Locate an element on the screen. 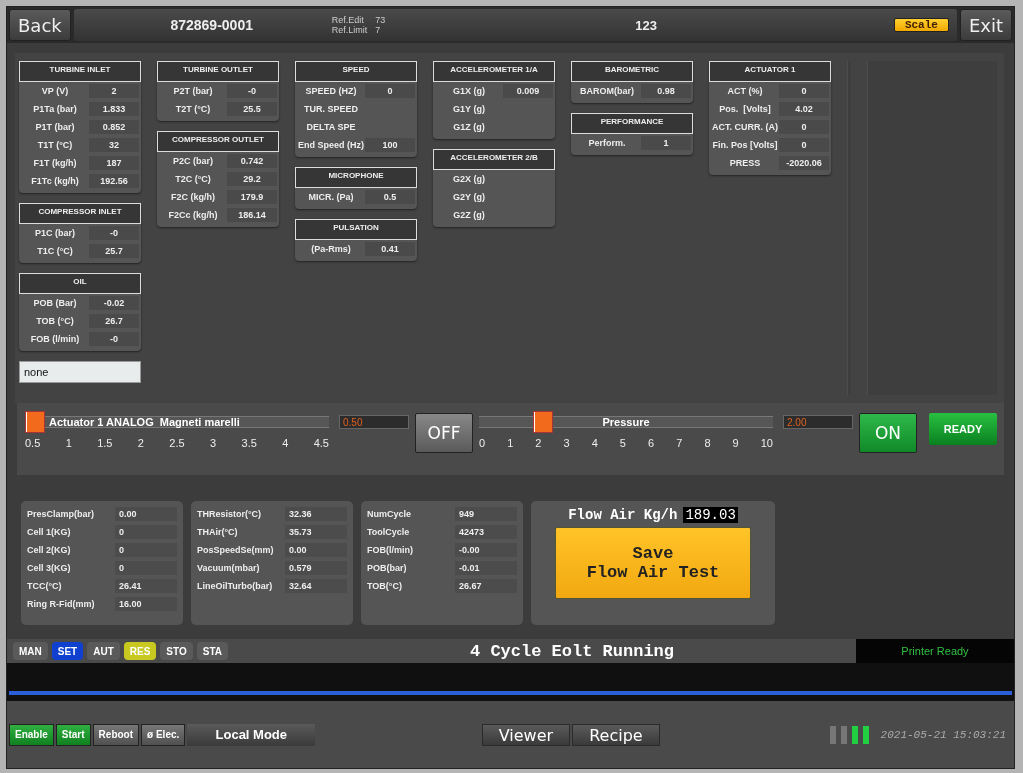  toggle-button: OFF is located at coordinates (444, 433).